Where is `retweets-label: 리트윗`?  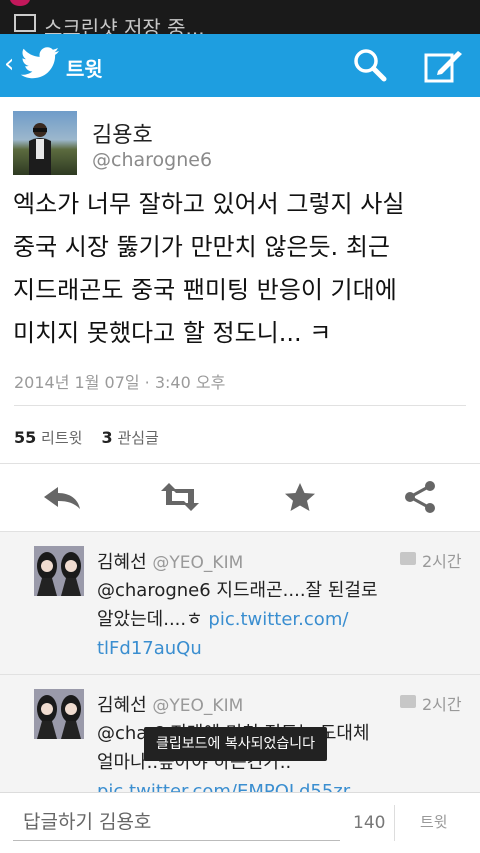
retweets-label: 리트윗 is located at coordinates (61, 438).